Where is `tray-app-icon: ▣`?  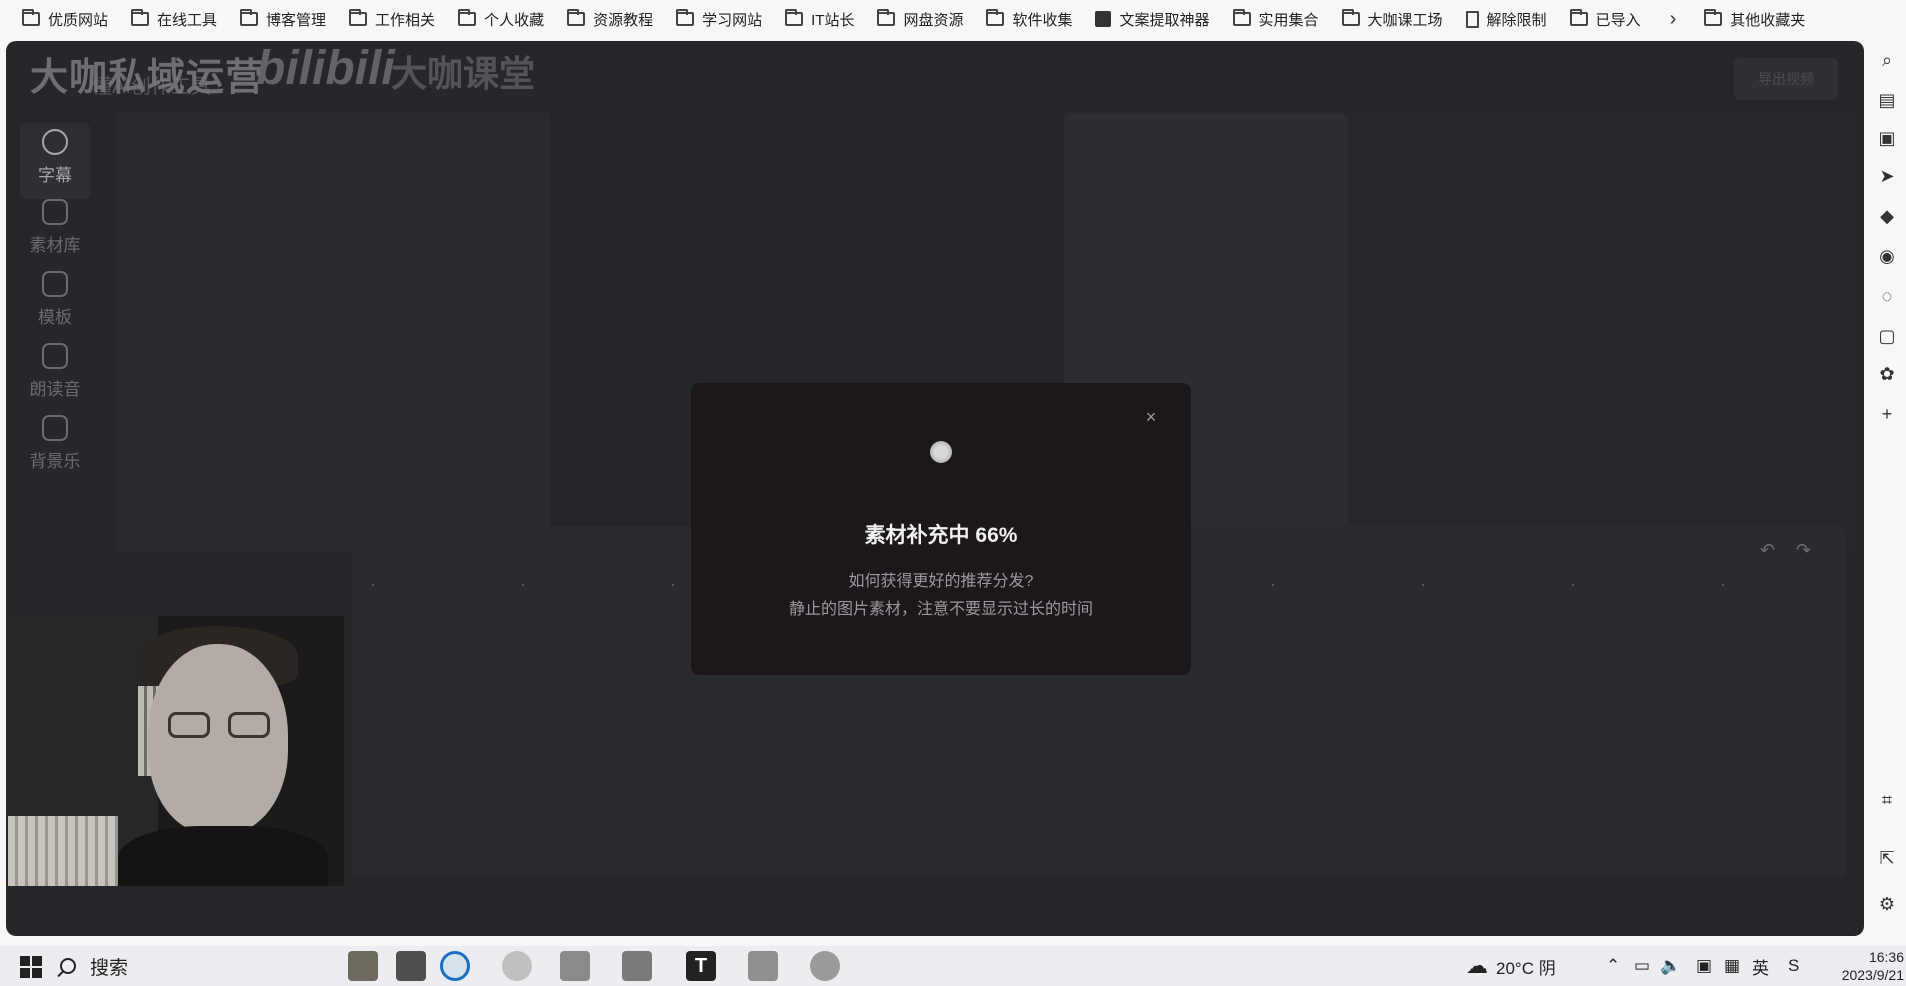 tray-app-icon: ▣ is located at coordinates (1704, 966).